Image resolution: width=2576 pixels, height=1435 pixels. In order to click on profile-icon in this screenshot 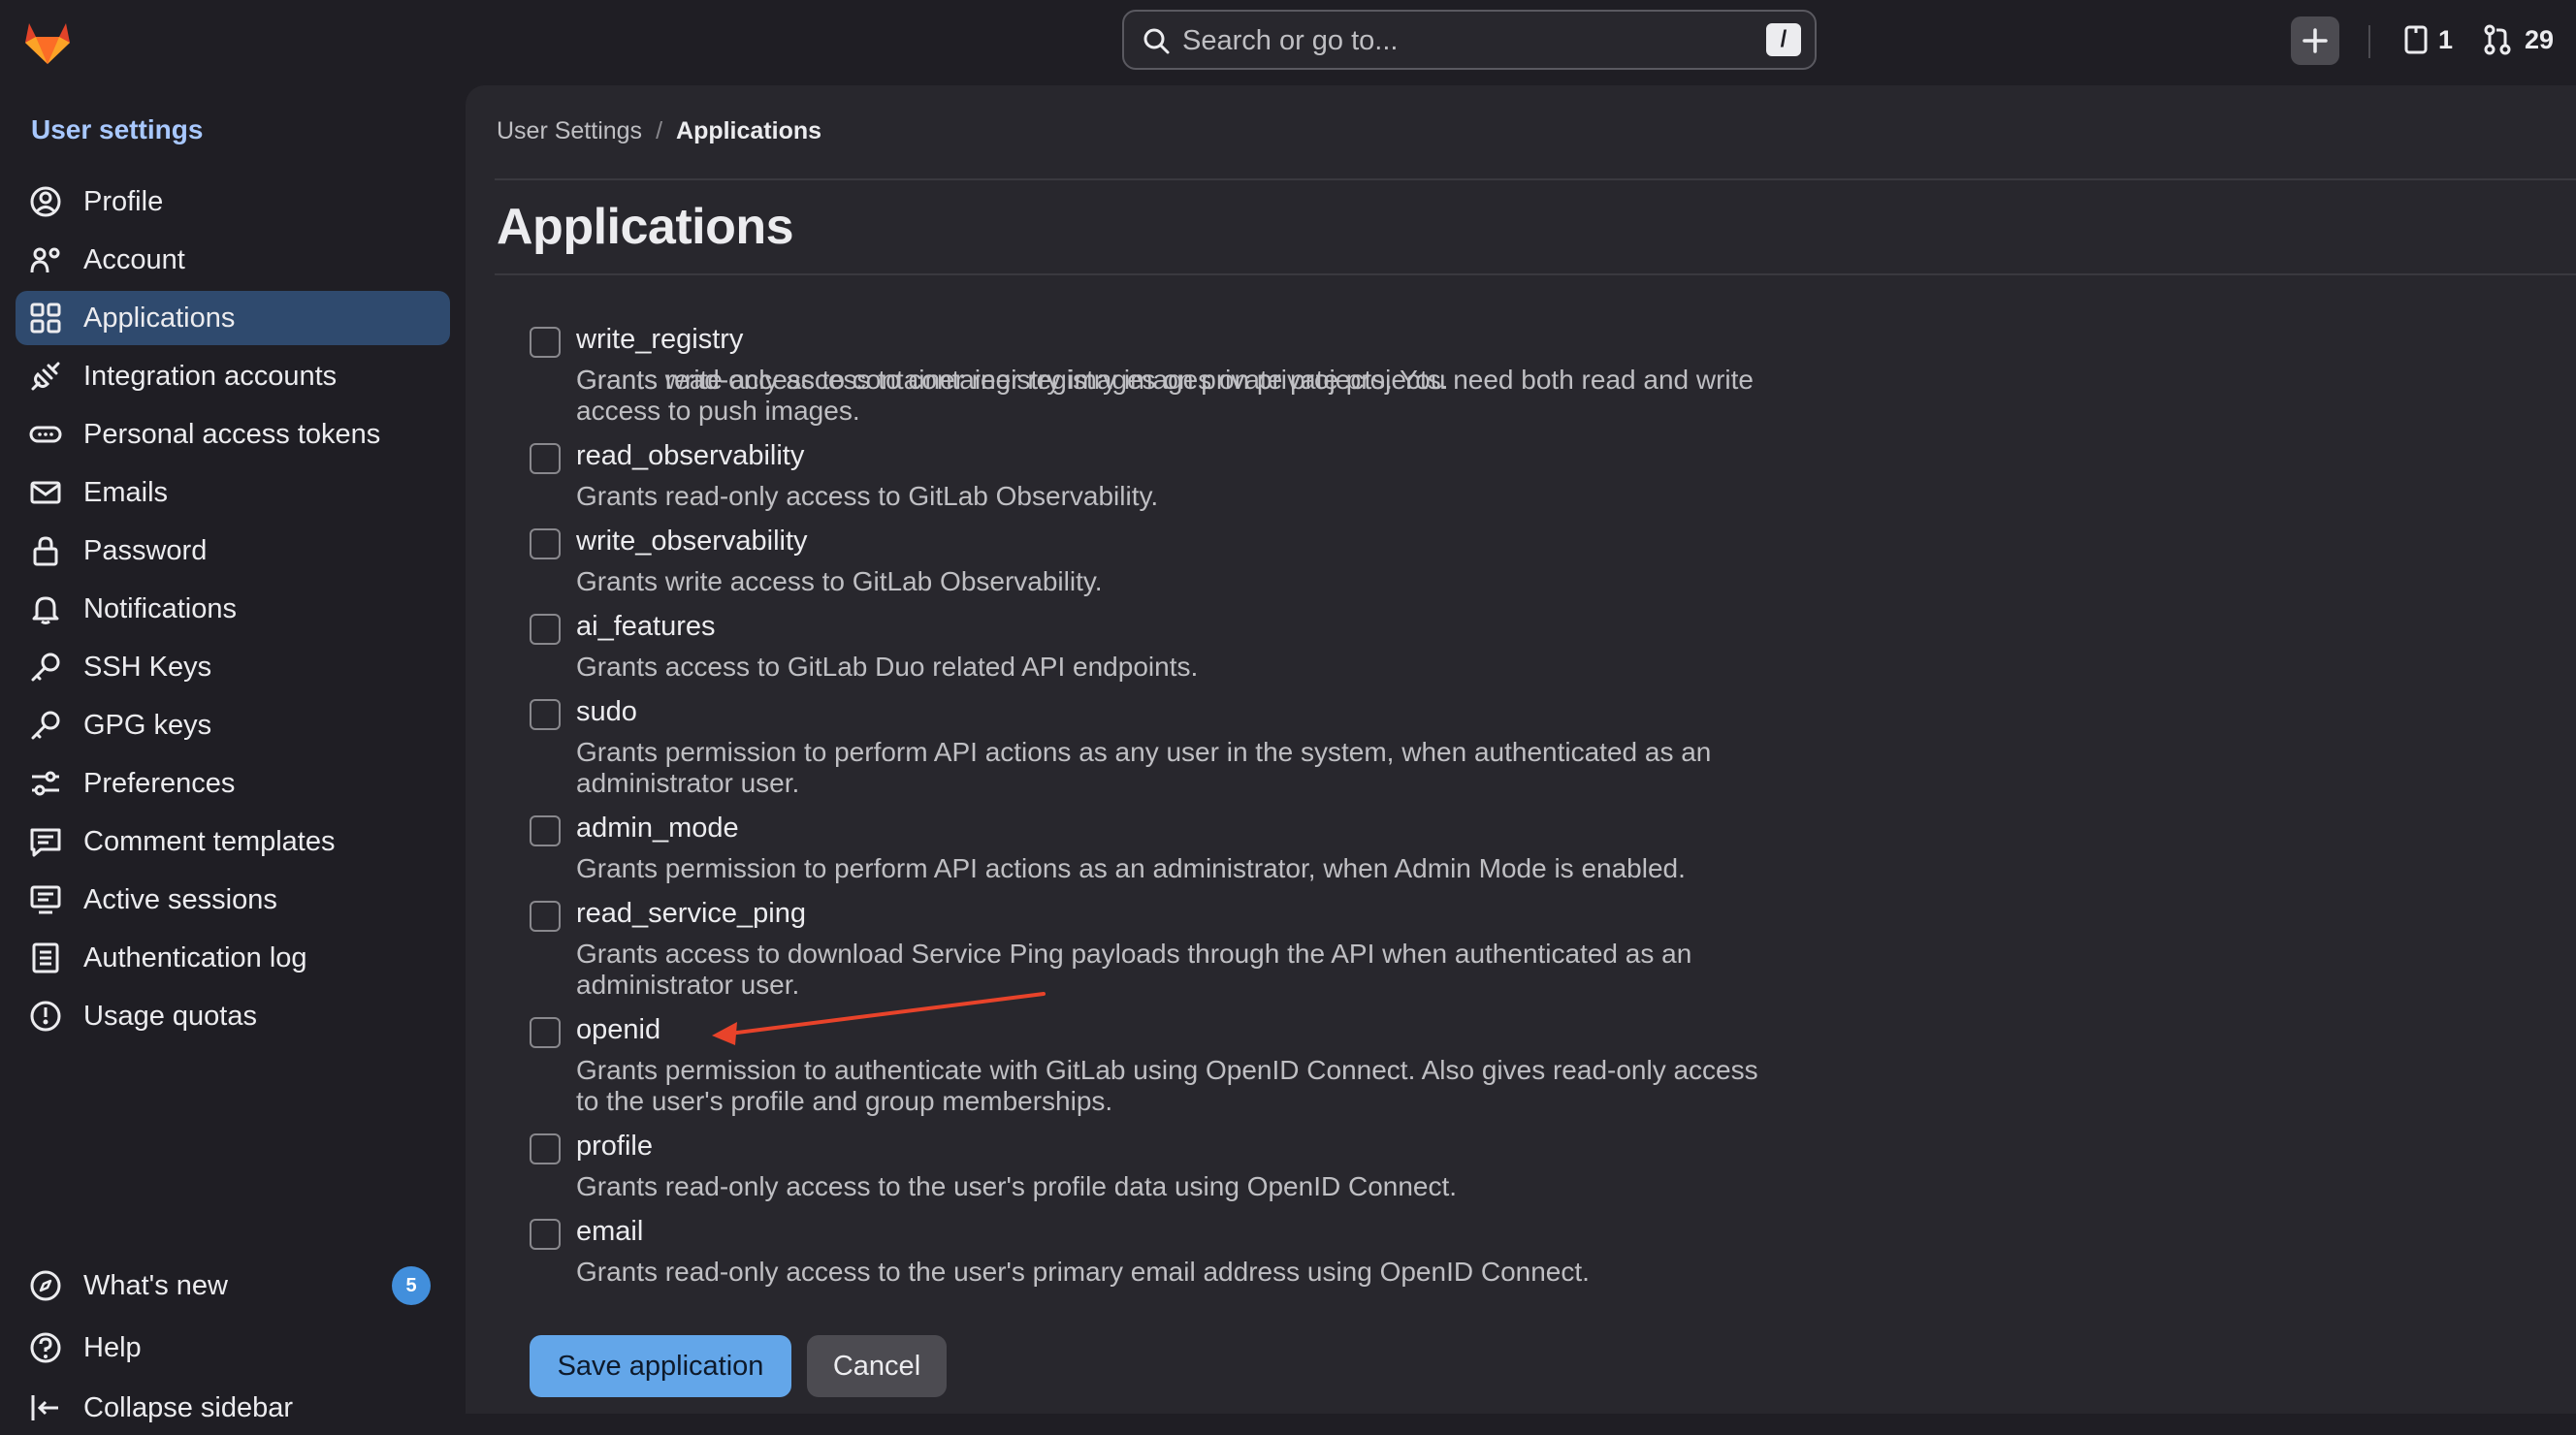, I will do `click(45, 201)`.